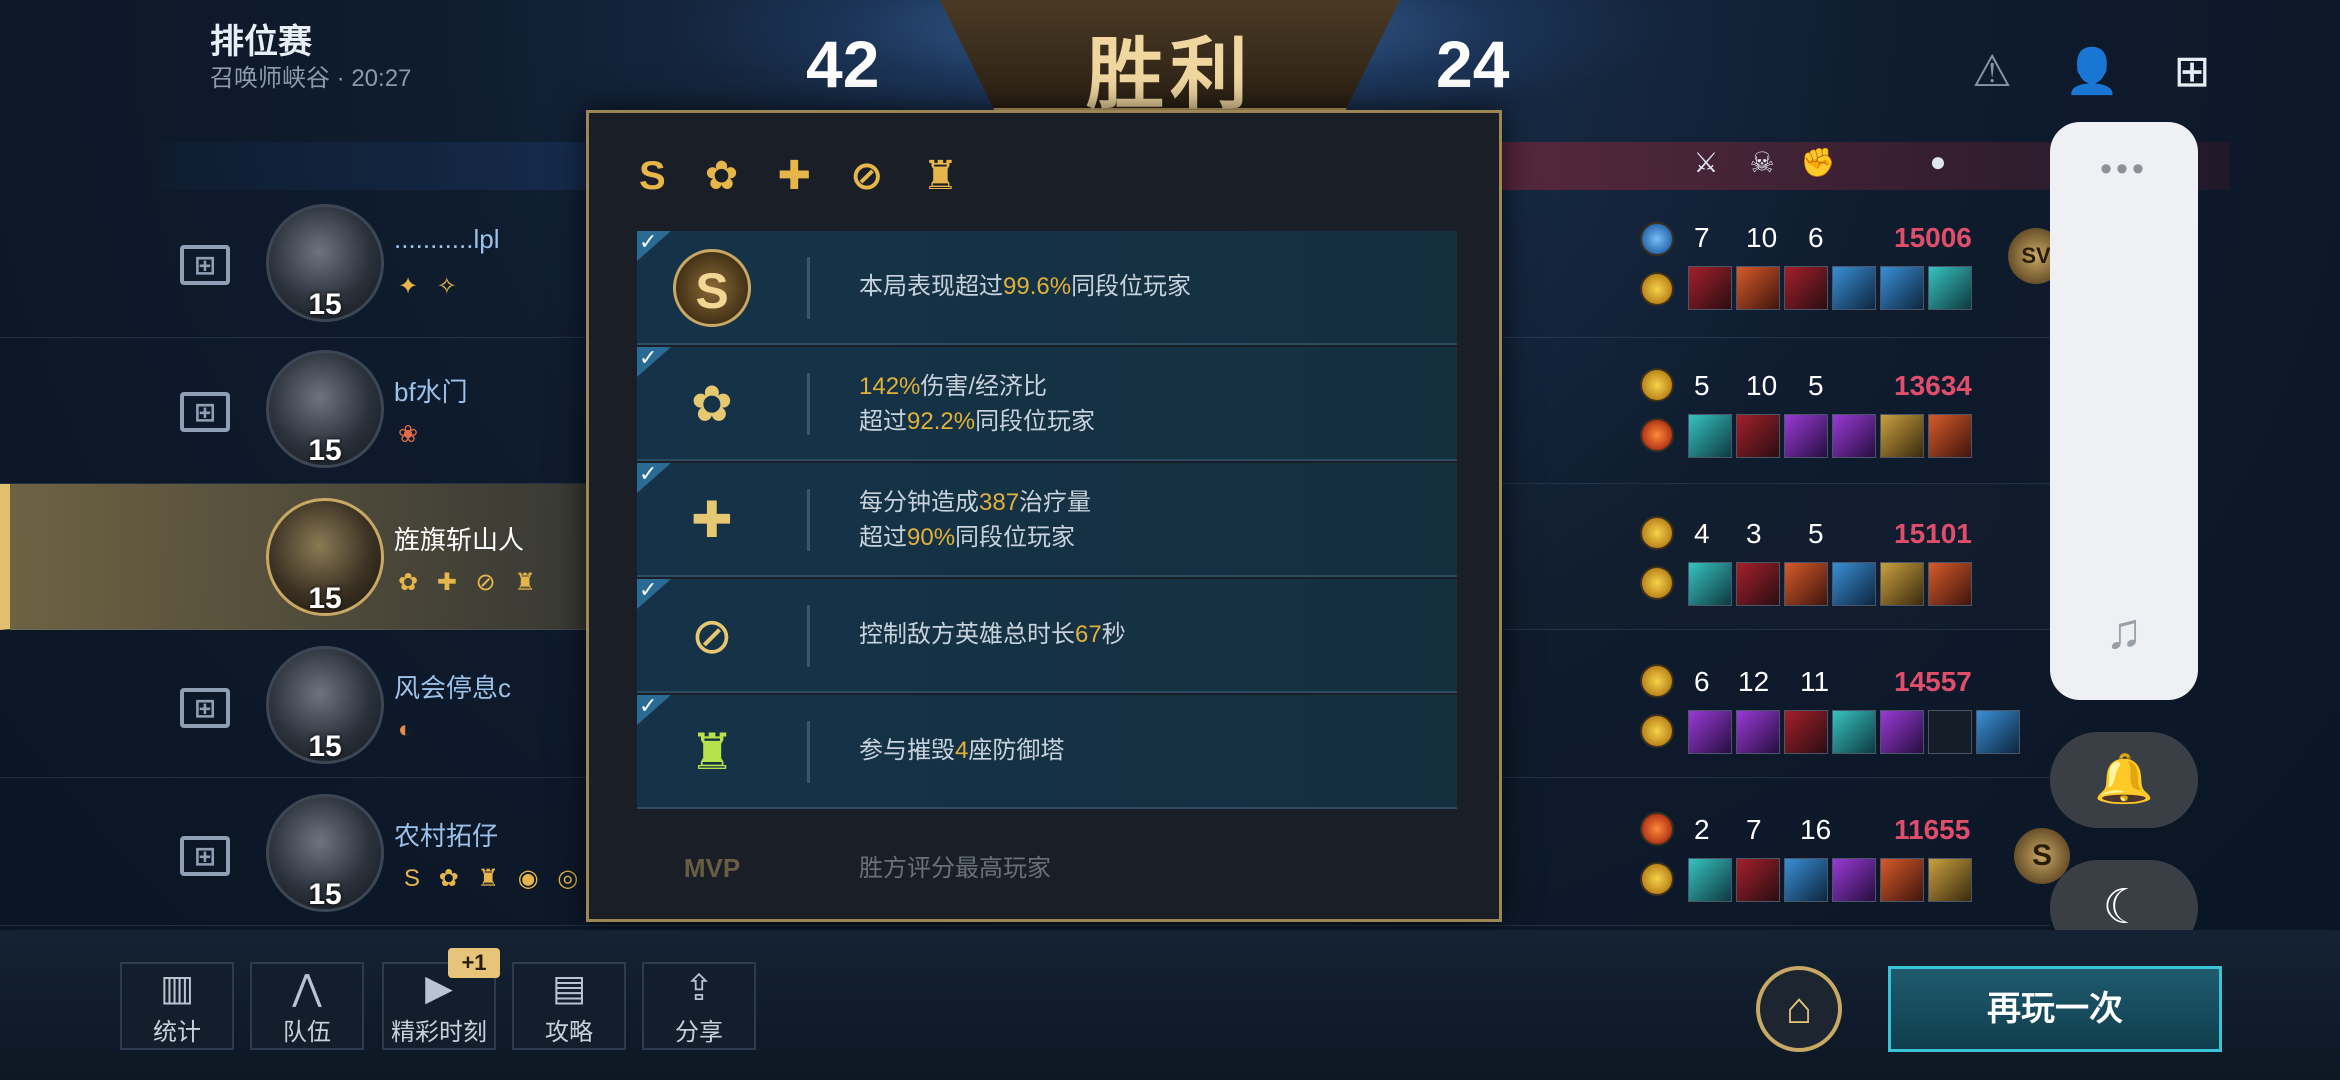 Image resolution: width=2340 pixels, height=1080 pixels. Describe the element at coordinates (1754, 533) in the screenshot. I see `deaths: 3` at that location.